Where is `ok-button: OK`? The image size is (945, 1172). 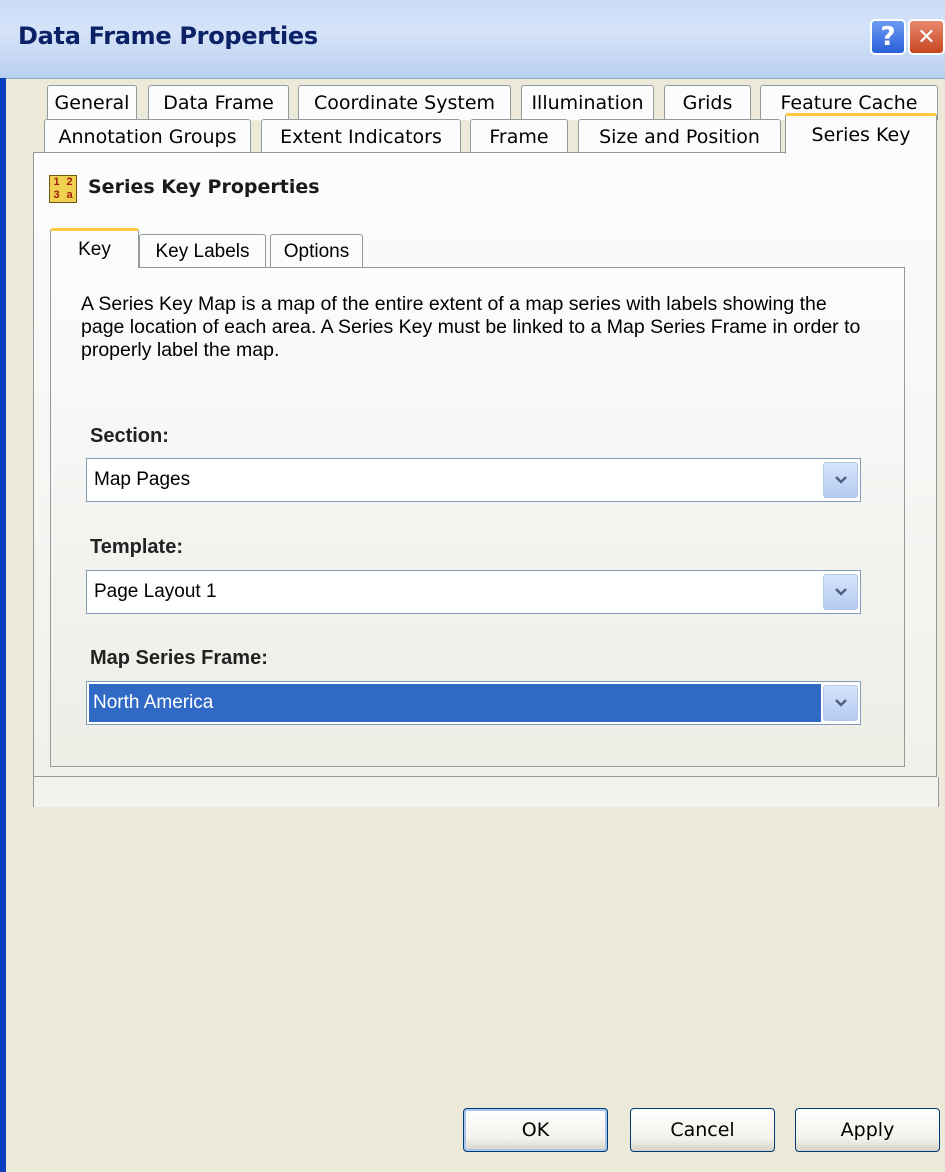 ok-button: OK is located at coordinates (535, 1130).